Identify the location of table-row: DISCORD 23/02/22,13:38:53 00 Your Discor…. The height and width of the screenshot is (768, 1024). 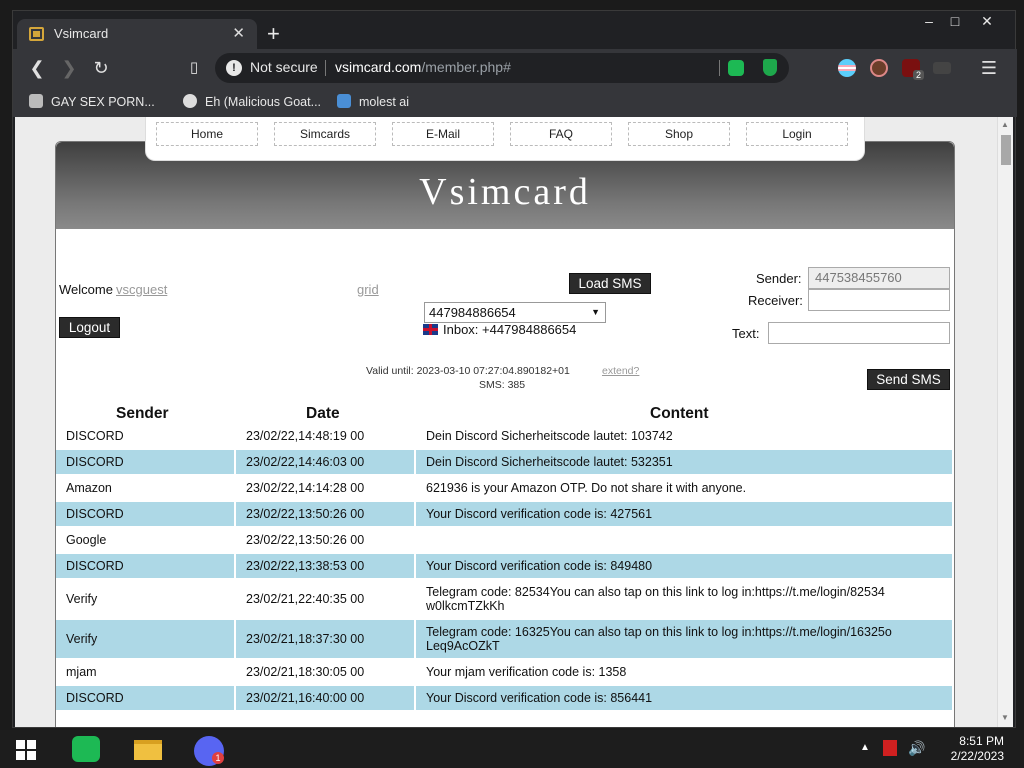
(504, 566).